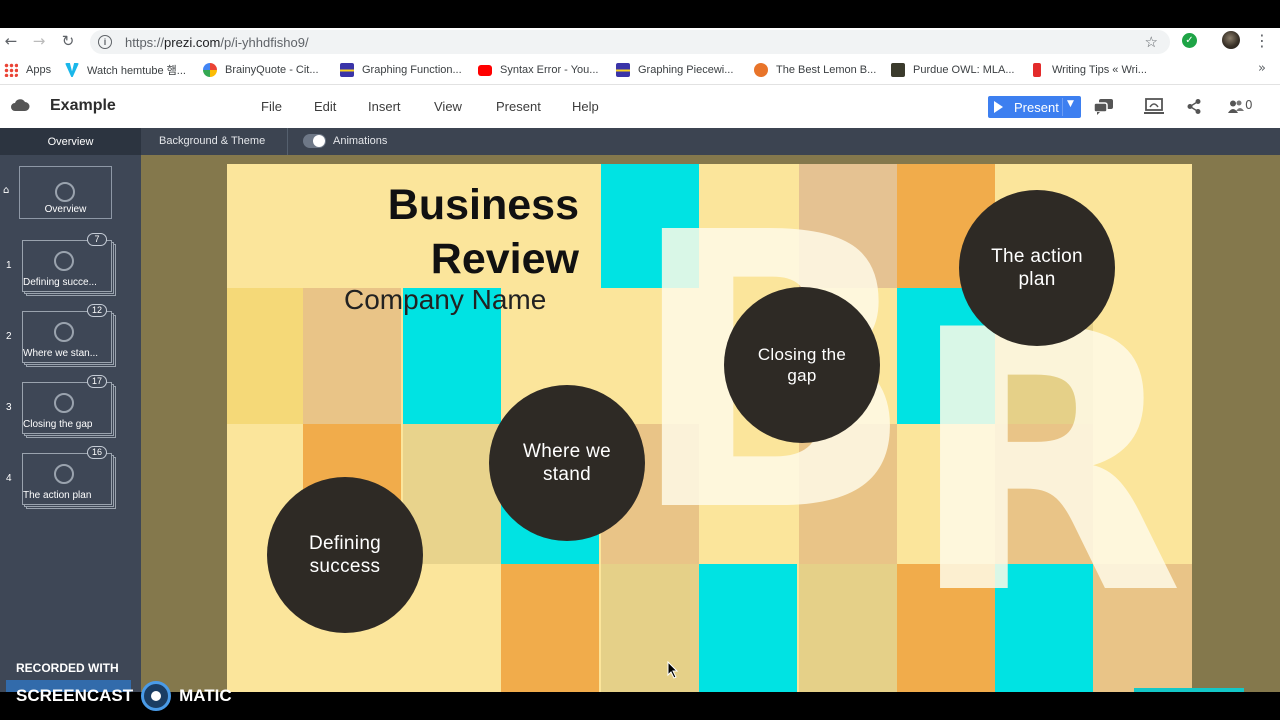 This screenshot has height=720, width=1280. What do you see at coordinates (1189, 690) in the screenshot?
I see `teal-indicator` at bounding box center [1189, 690].